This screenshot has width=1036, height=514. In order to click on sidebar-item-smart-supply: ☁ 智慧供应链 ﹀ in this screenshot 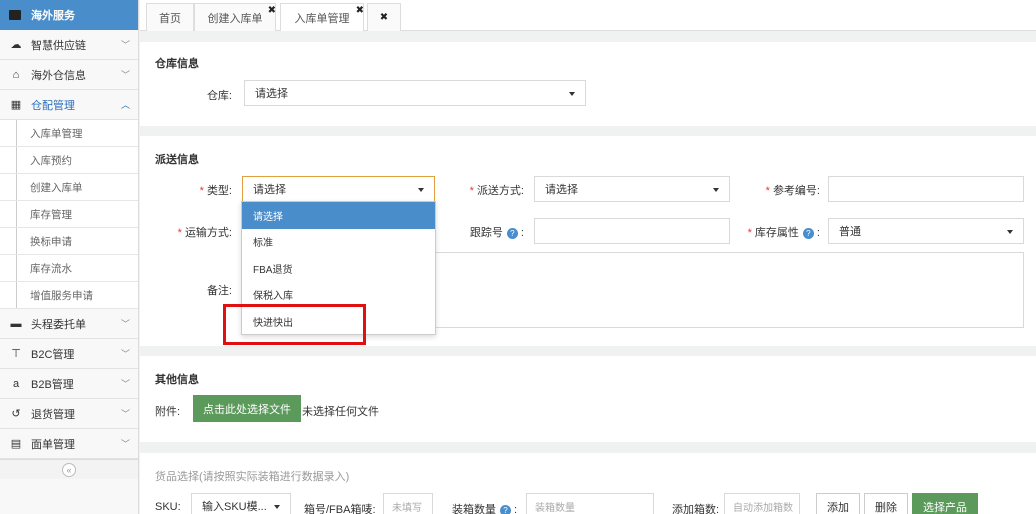, I will do `click(69, 45)`.